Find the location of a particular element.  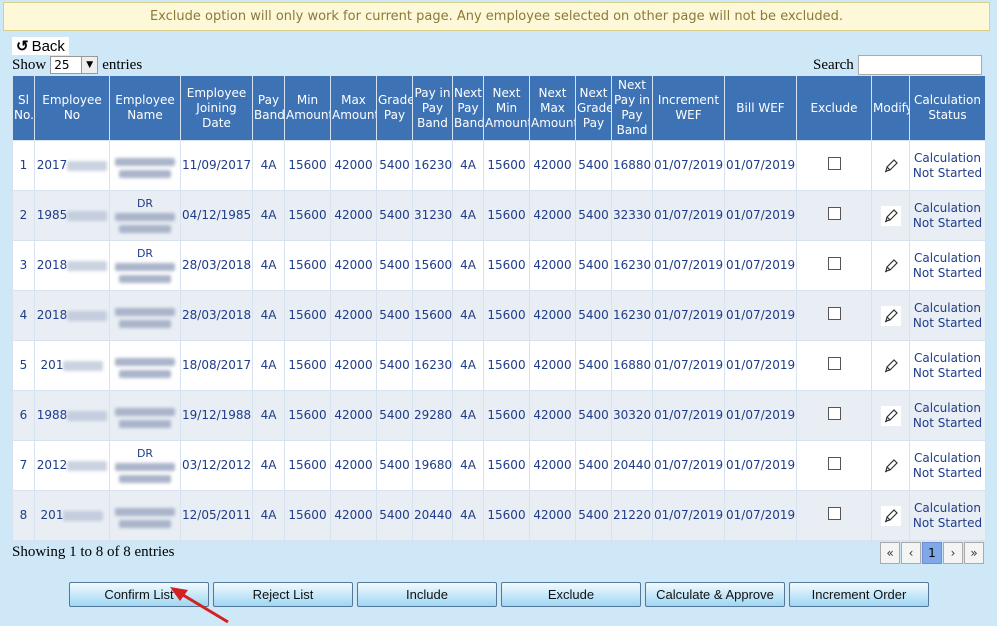

cell-sl: 4 is located at coordinates (23, 315).